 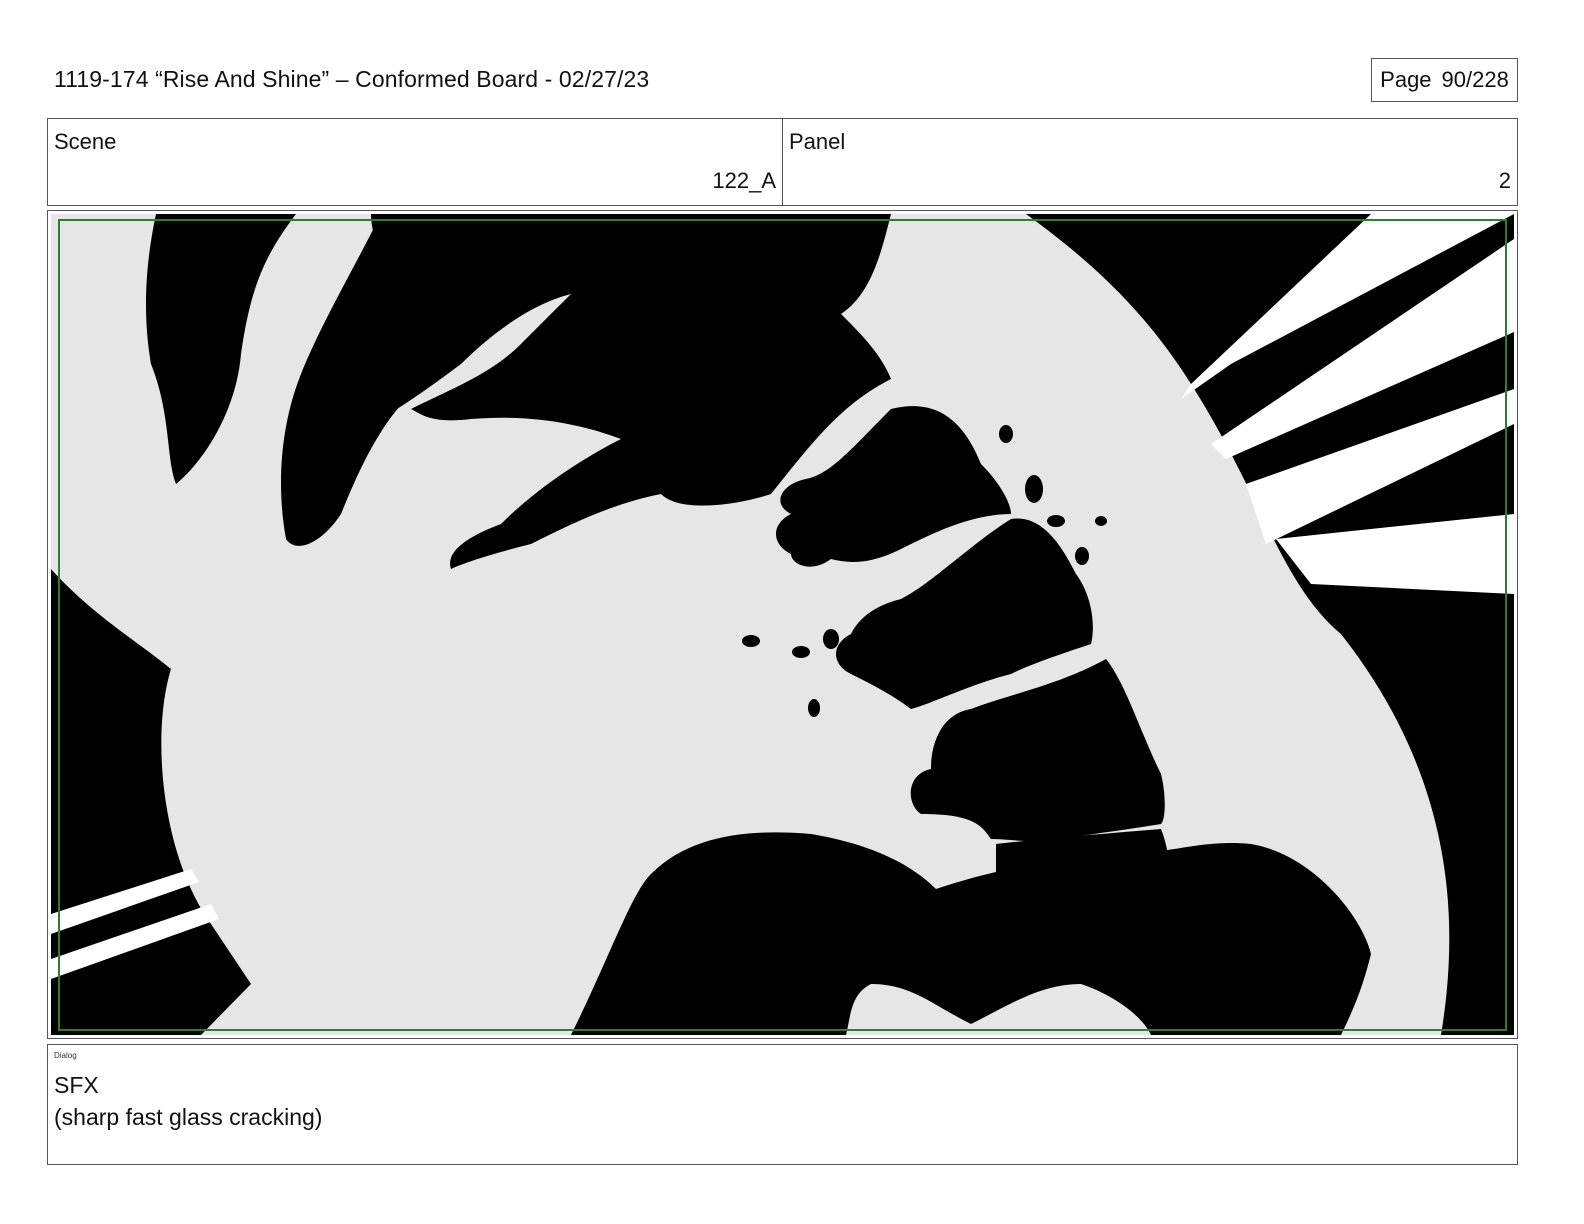 What do you see at coordinates (744, 180) in the screenshot?
I see `scene-value: 122_A` at bounding box center [744, 180].